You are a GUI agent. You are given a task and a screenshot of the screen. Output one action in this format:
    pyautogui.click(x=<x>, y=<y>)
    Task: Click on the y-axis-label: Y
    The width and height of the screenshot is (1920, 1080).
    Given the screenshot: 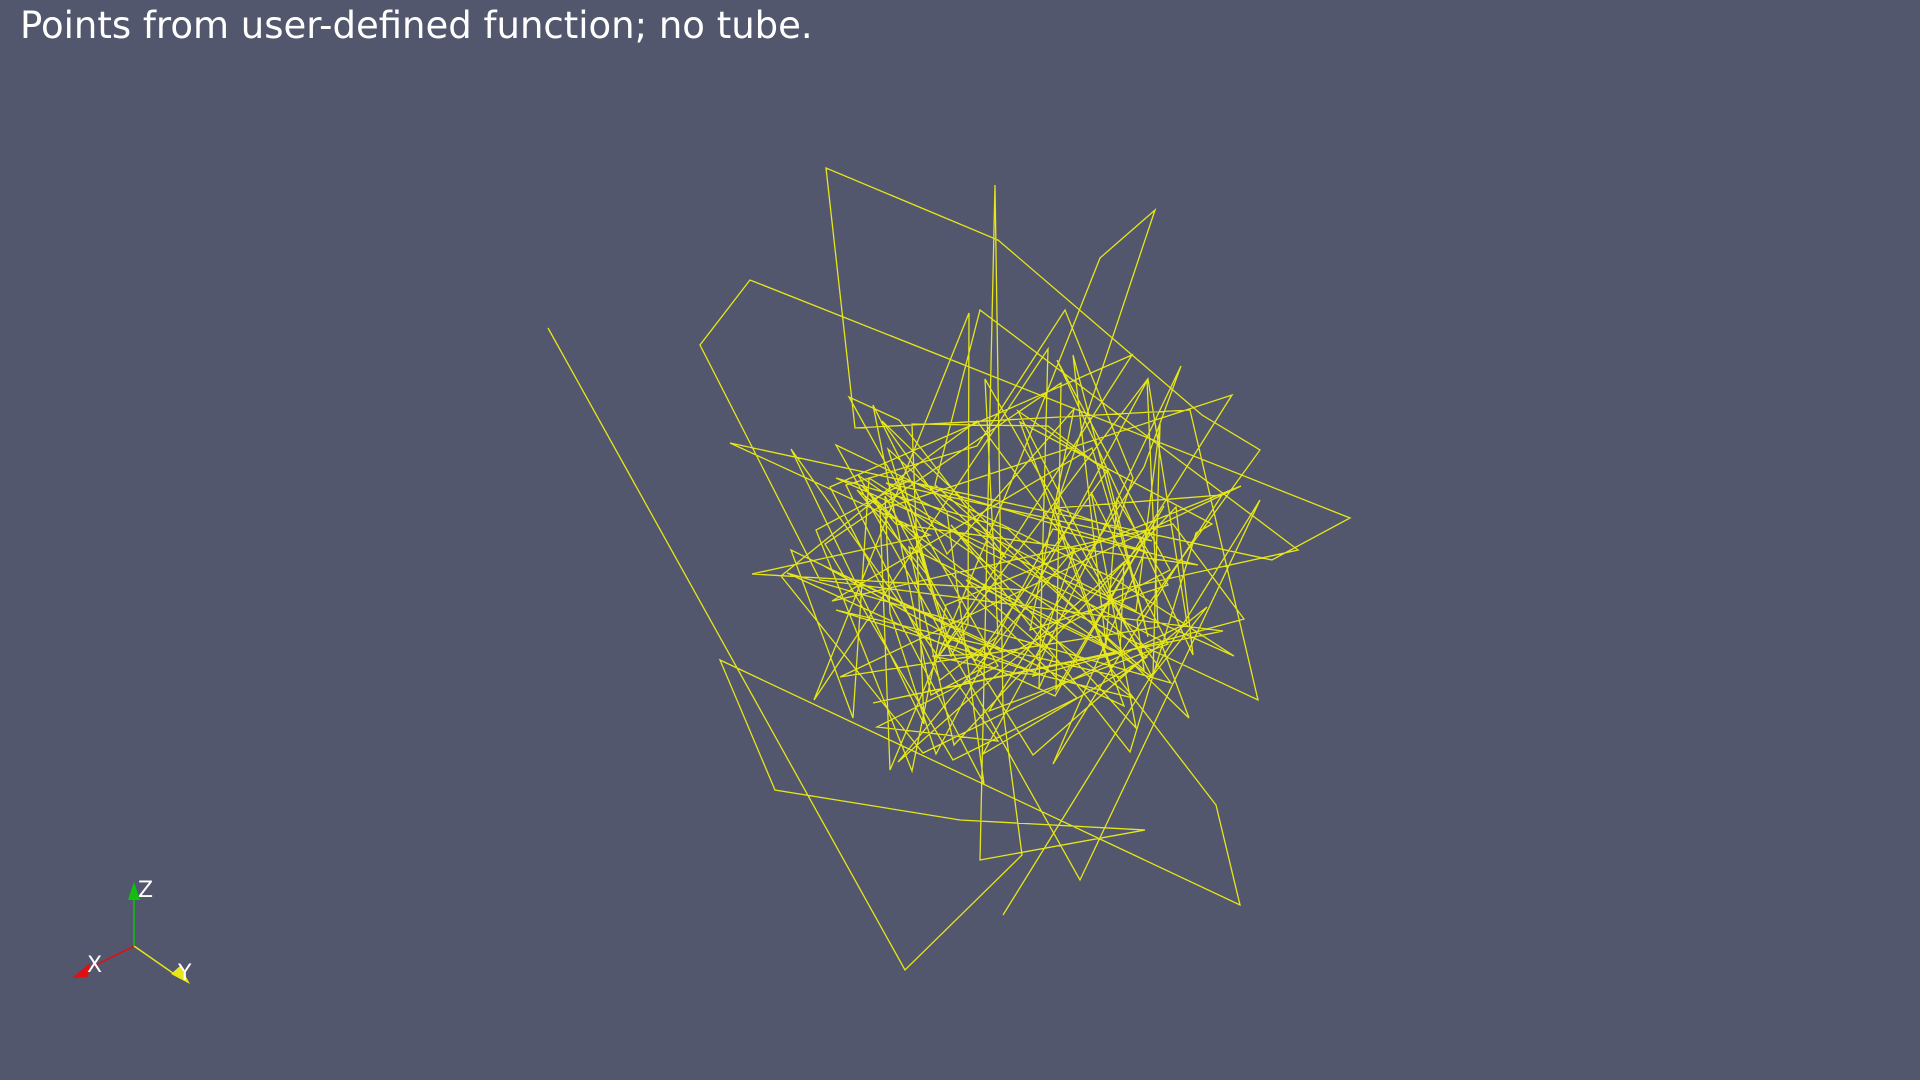 What is the action you would take?
    pyautogui.click(x=184, y=973)
    